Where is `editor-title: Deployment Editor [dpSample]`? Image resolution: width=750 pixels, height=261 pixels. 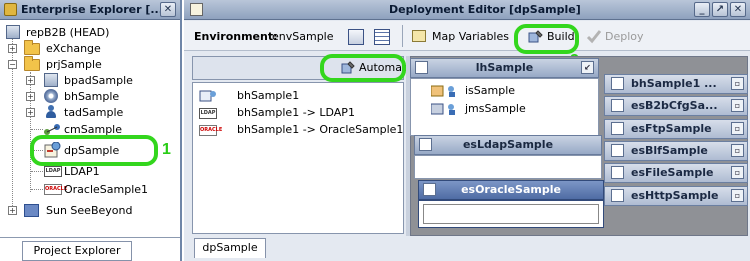
editor-title: Deployment Editor [dpSample] is located at coordinates (485, 9).